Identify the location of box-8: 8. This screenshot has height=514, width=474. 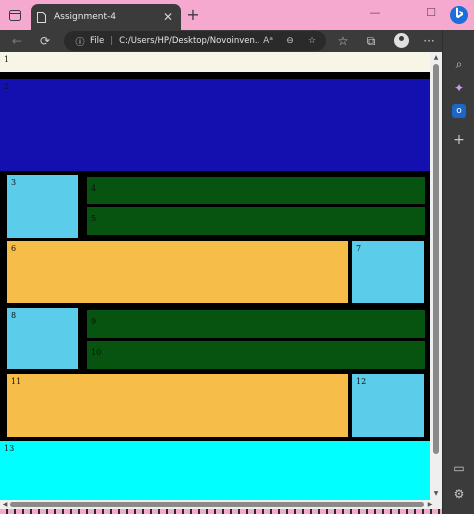
(42, 338).